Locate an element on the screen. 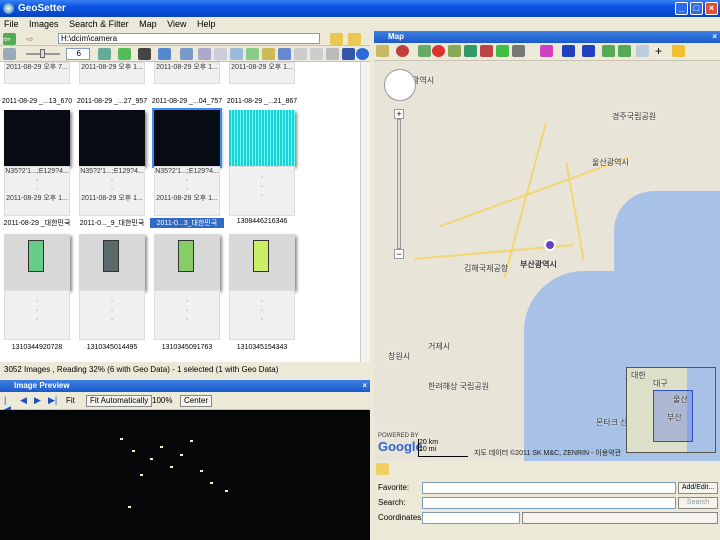  thumbnail-toolbar: 6 is located at coordinates (185, 54).